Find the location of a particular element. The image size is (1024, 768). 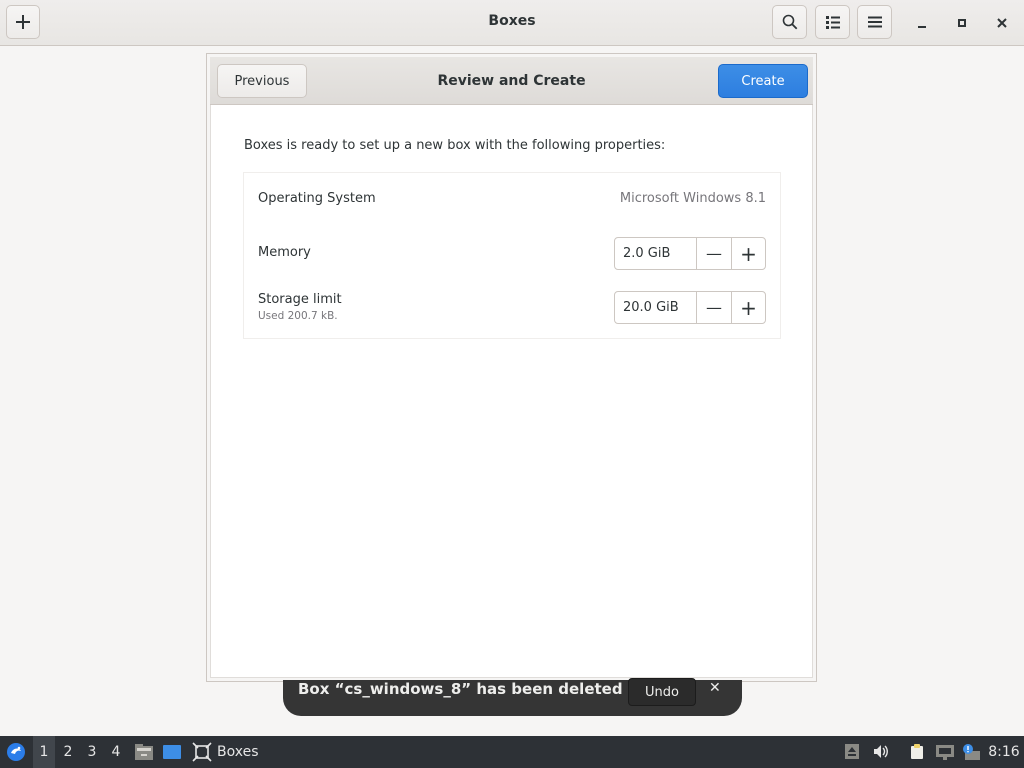

maximize-icon is located at coordinates (962, 23).